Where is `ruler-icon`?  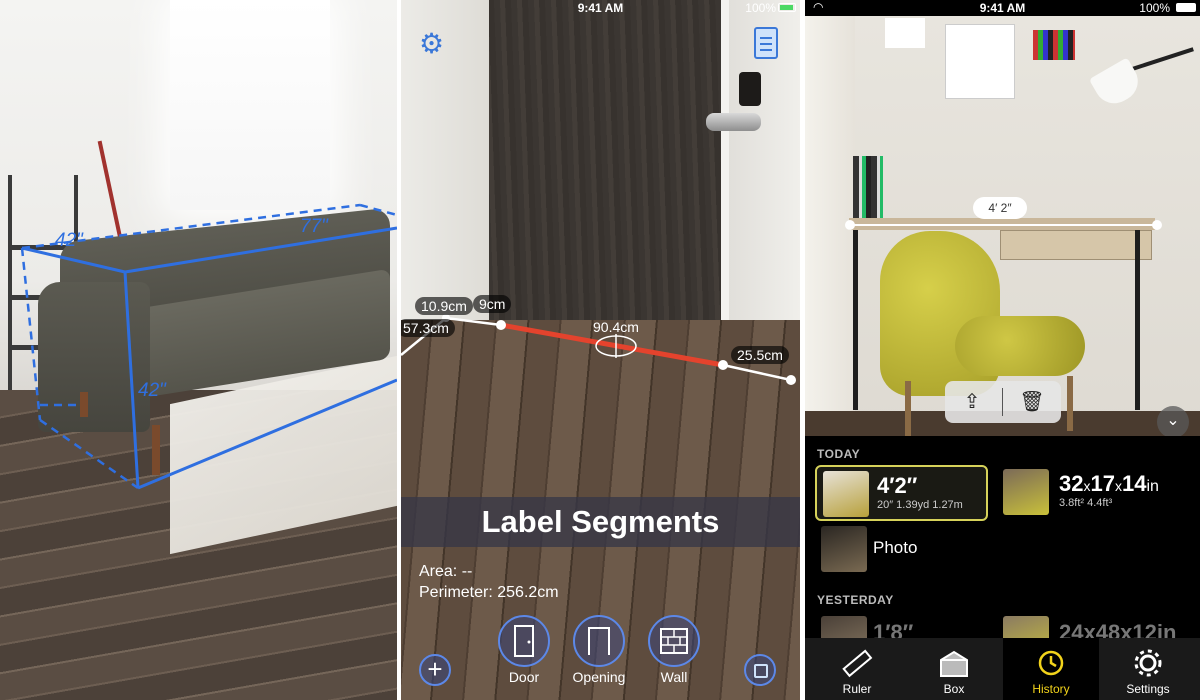
ruler-icon is located at coordinates (857, 663).